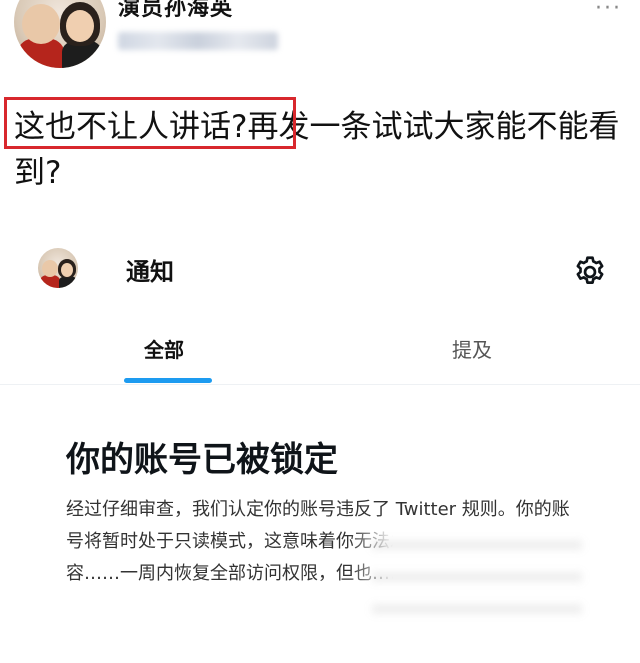  I want to click on highlight-annotation-box, so click(150, 123).